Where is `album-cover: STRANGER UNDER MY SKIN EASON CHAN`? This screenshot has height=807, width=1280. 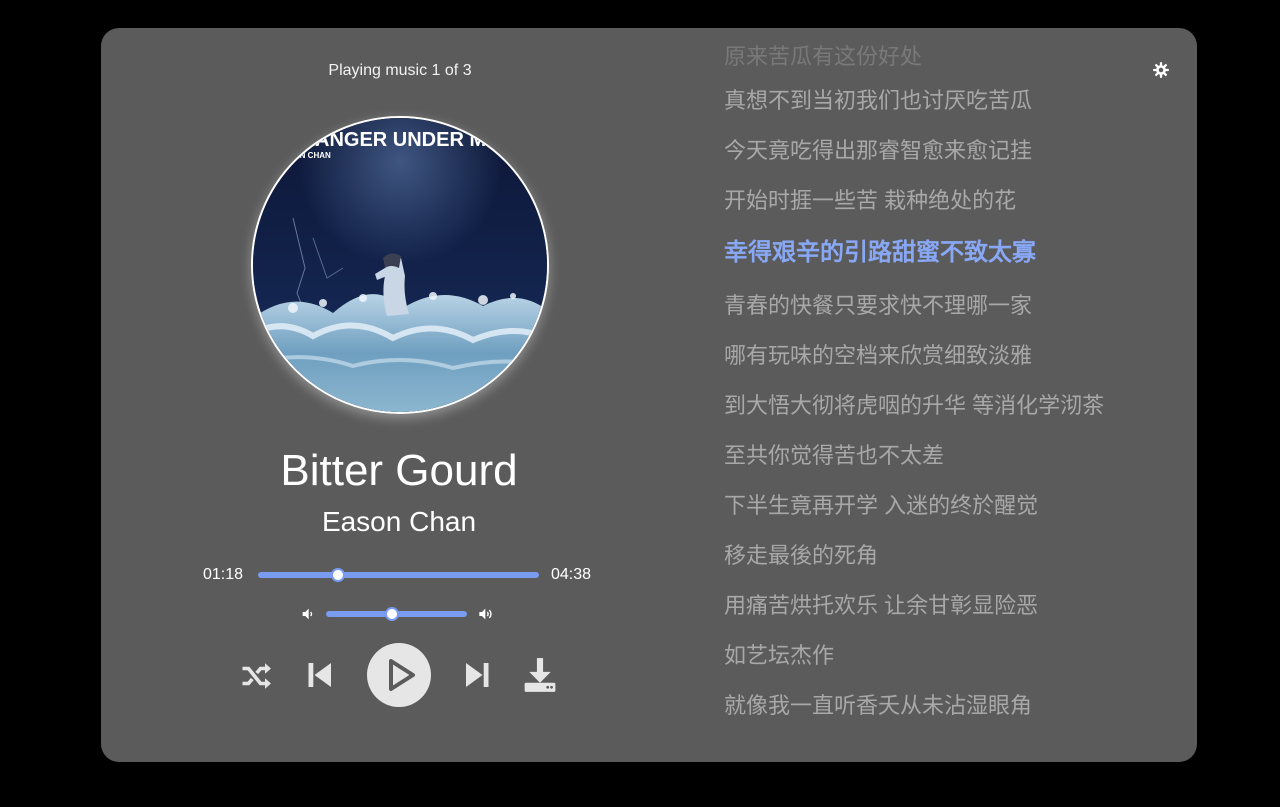 album-cover: STRANGER UNDER MY SKIN EASON CHAN is located at coordinates (400, 265).